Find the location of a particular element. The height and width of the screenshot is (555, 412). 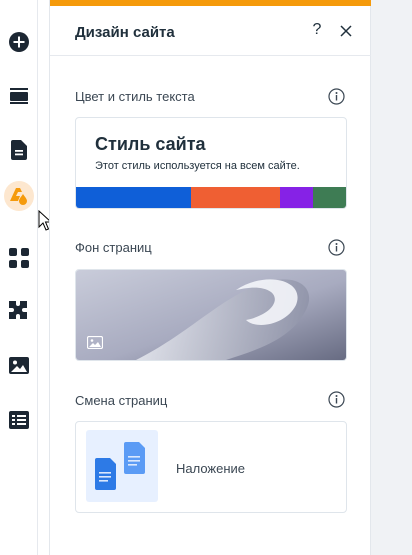

close-icon is located at coordinates (346, 31).